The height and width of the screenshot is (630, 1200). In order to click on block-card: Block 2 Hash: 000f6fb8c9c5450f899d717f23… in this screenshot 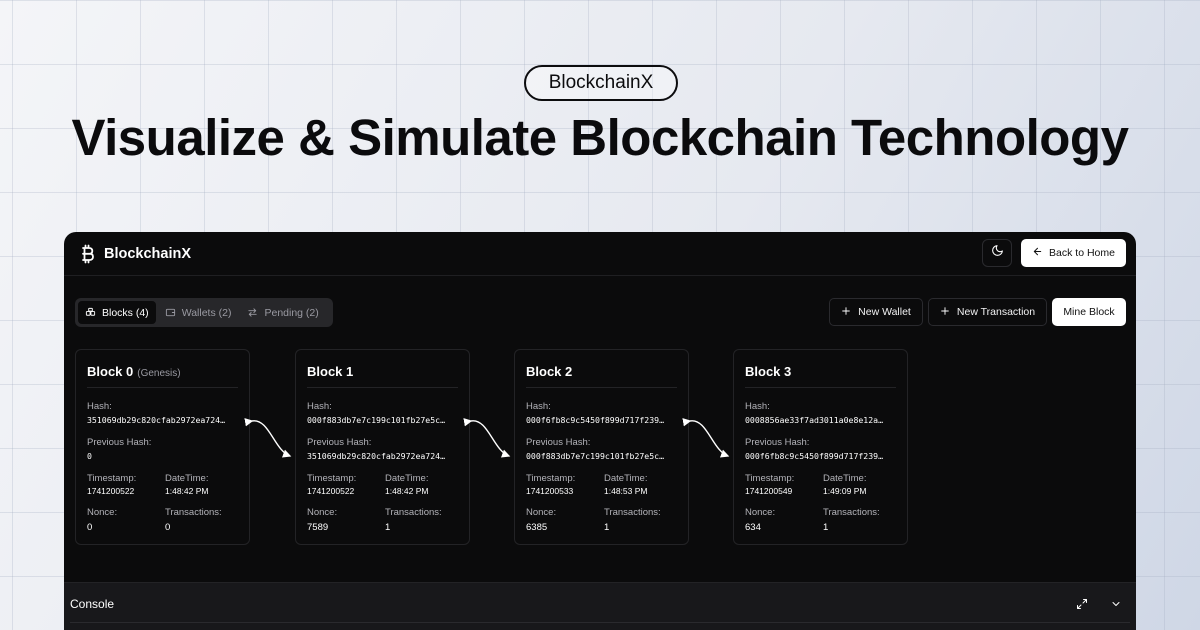, I will do `click(601, 447)`.